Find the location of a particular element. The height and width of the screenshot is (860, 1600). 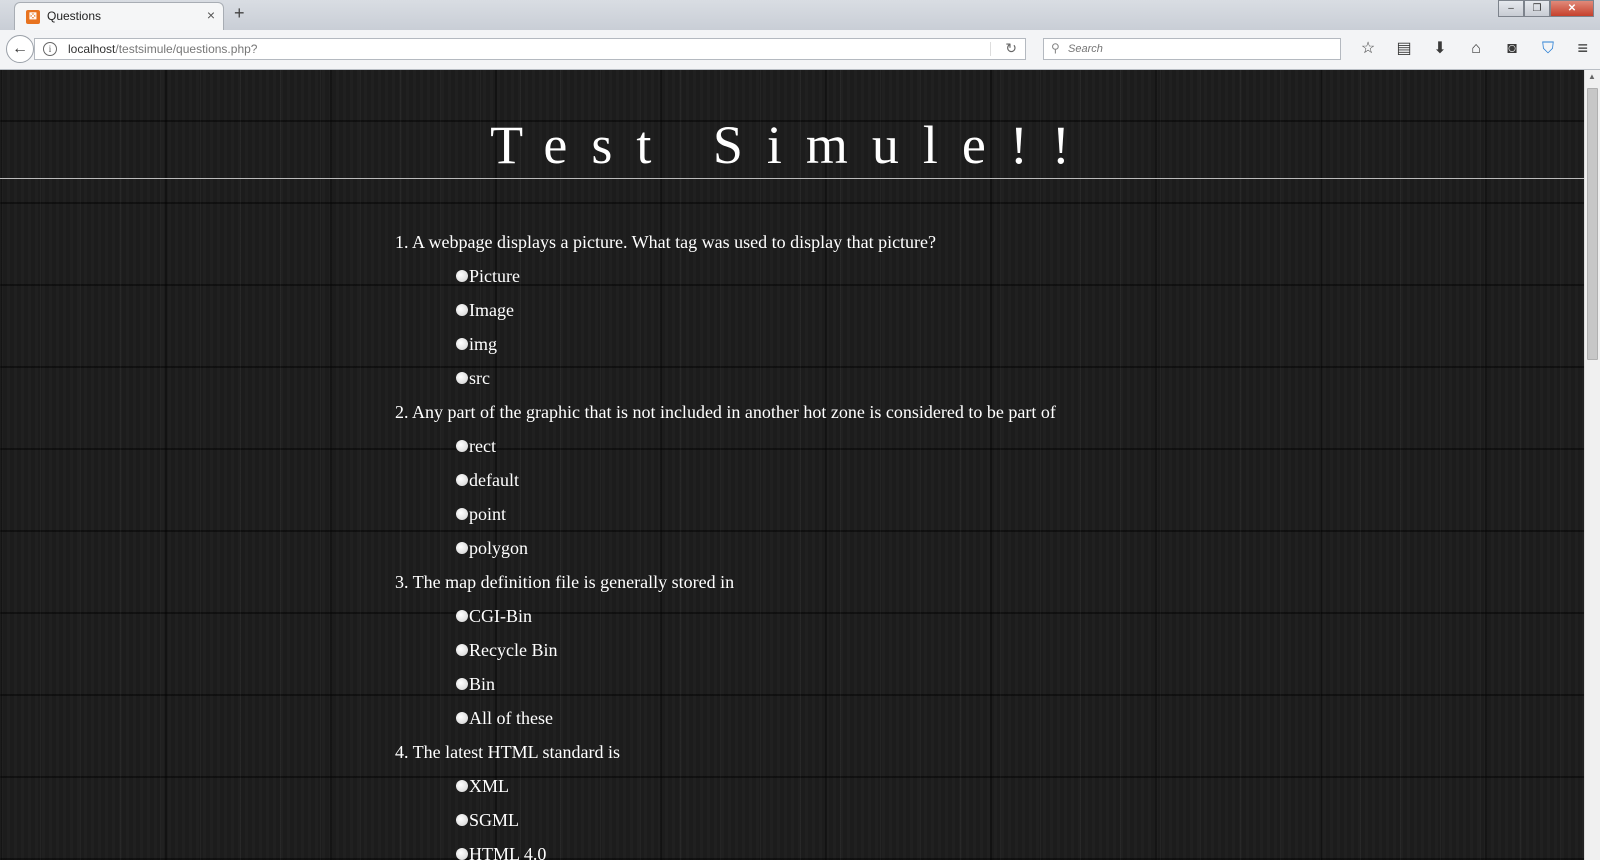

tab-bar: ⊠ Questions × + – ❐ ✕ is located at coordinates (800, 15).